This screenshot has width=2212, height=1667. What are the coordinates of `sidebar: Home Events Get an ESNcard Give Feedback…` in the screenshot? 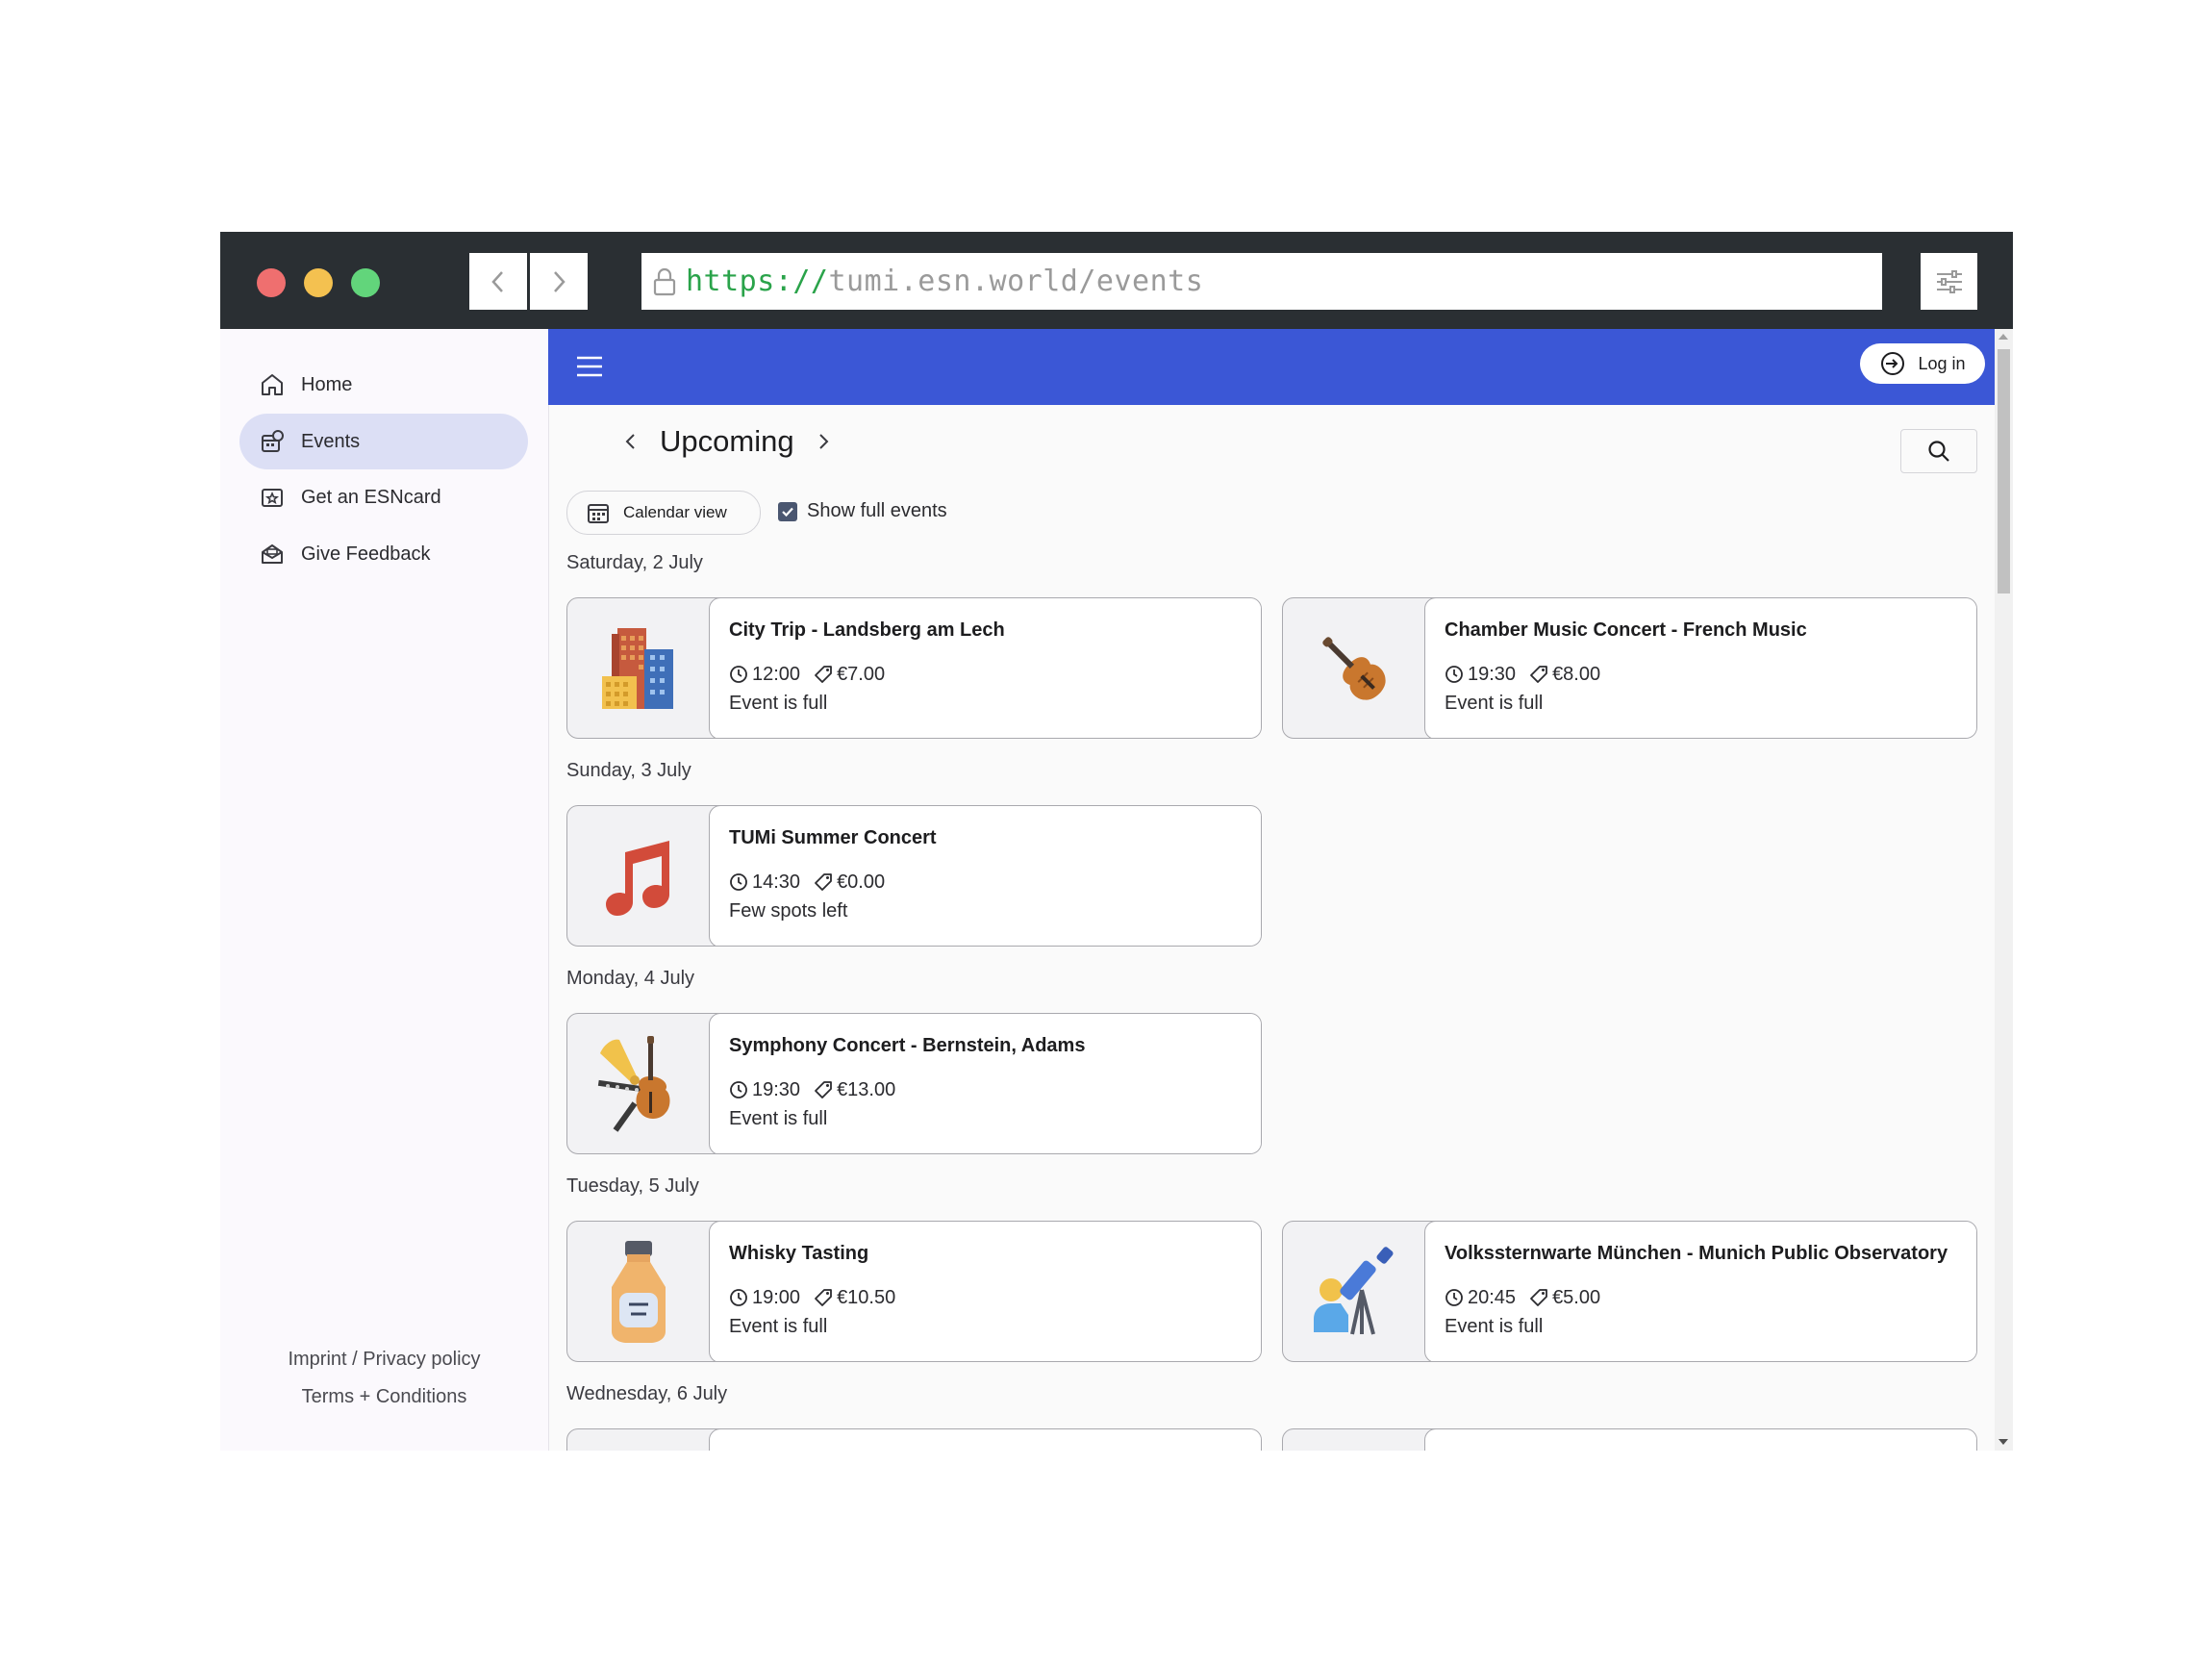 It's located at (385, 890).